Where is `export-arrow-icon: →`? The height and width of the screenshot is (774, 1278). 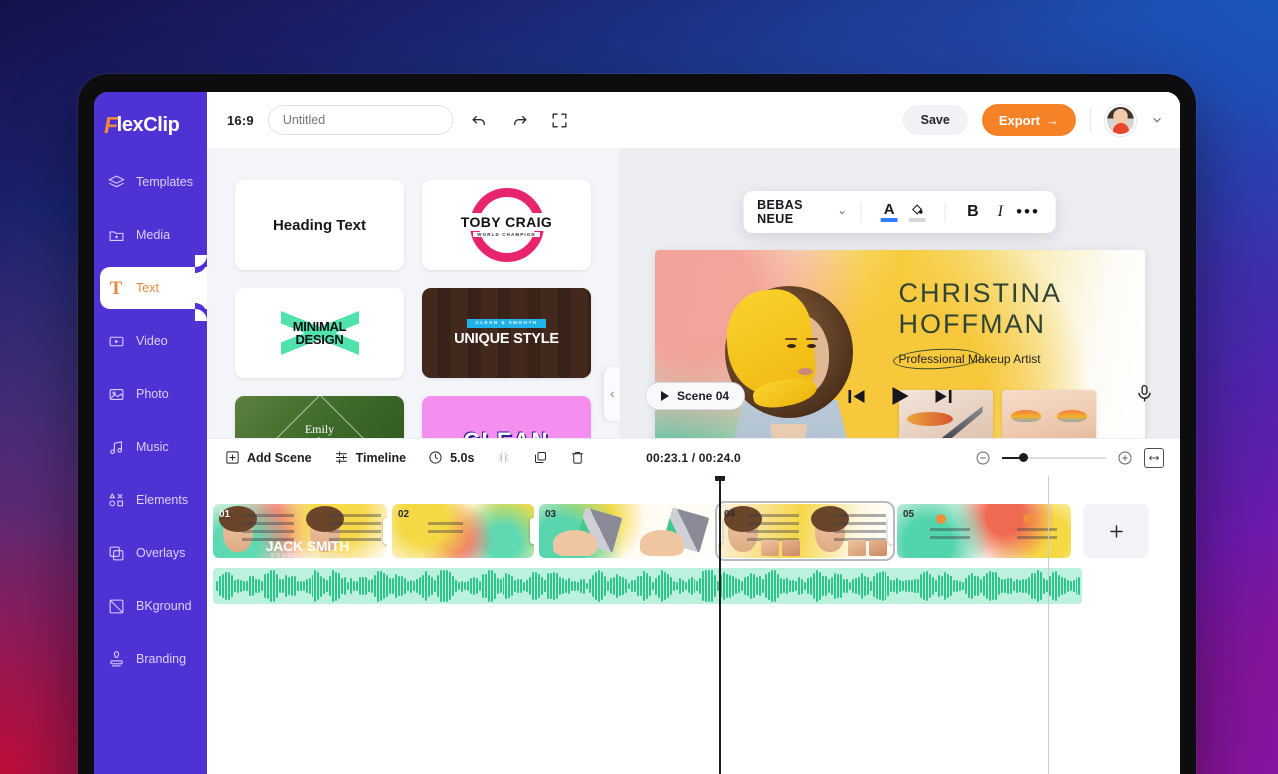
export-arrow-icon: → is located at coordinates (1052, 120).